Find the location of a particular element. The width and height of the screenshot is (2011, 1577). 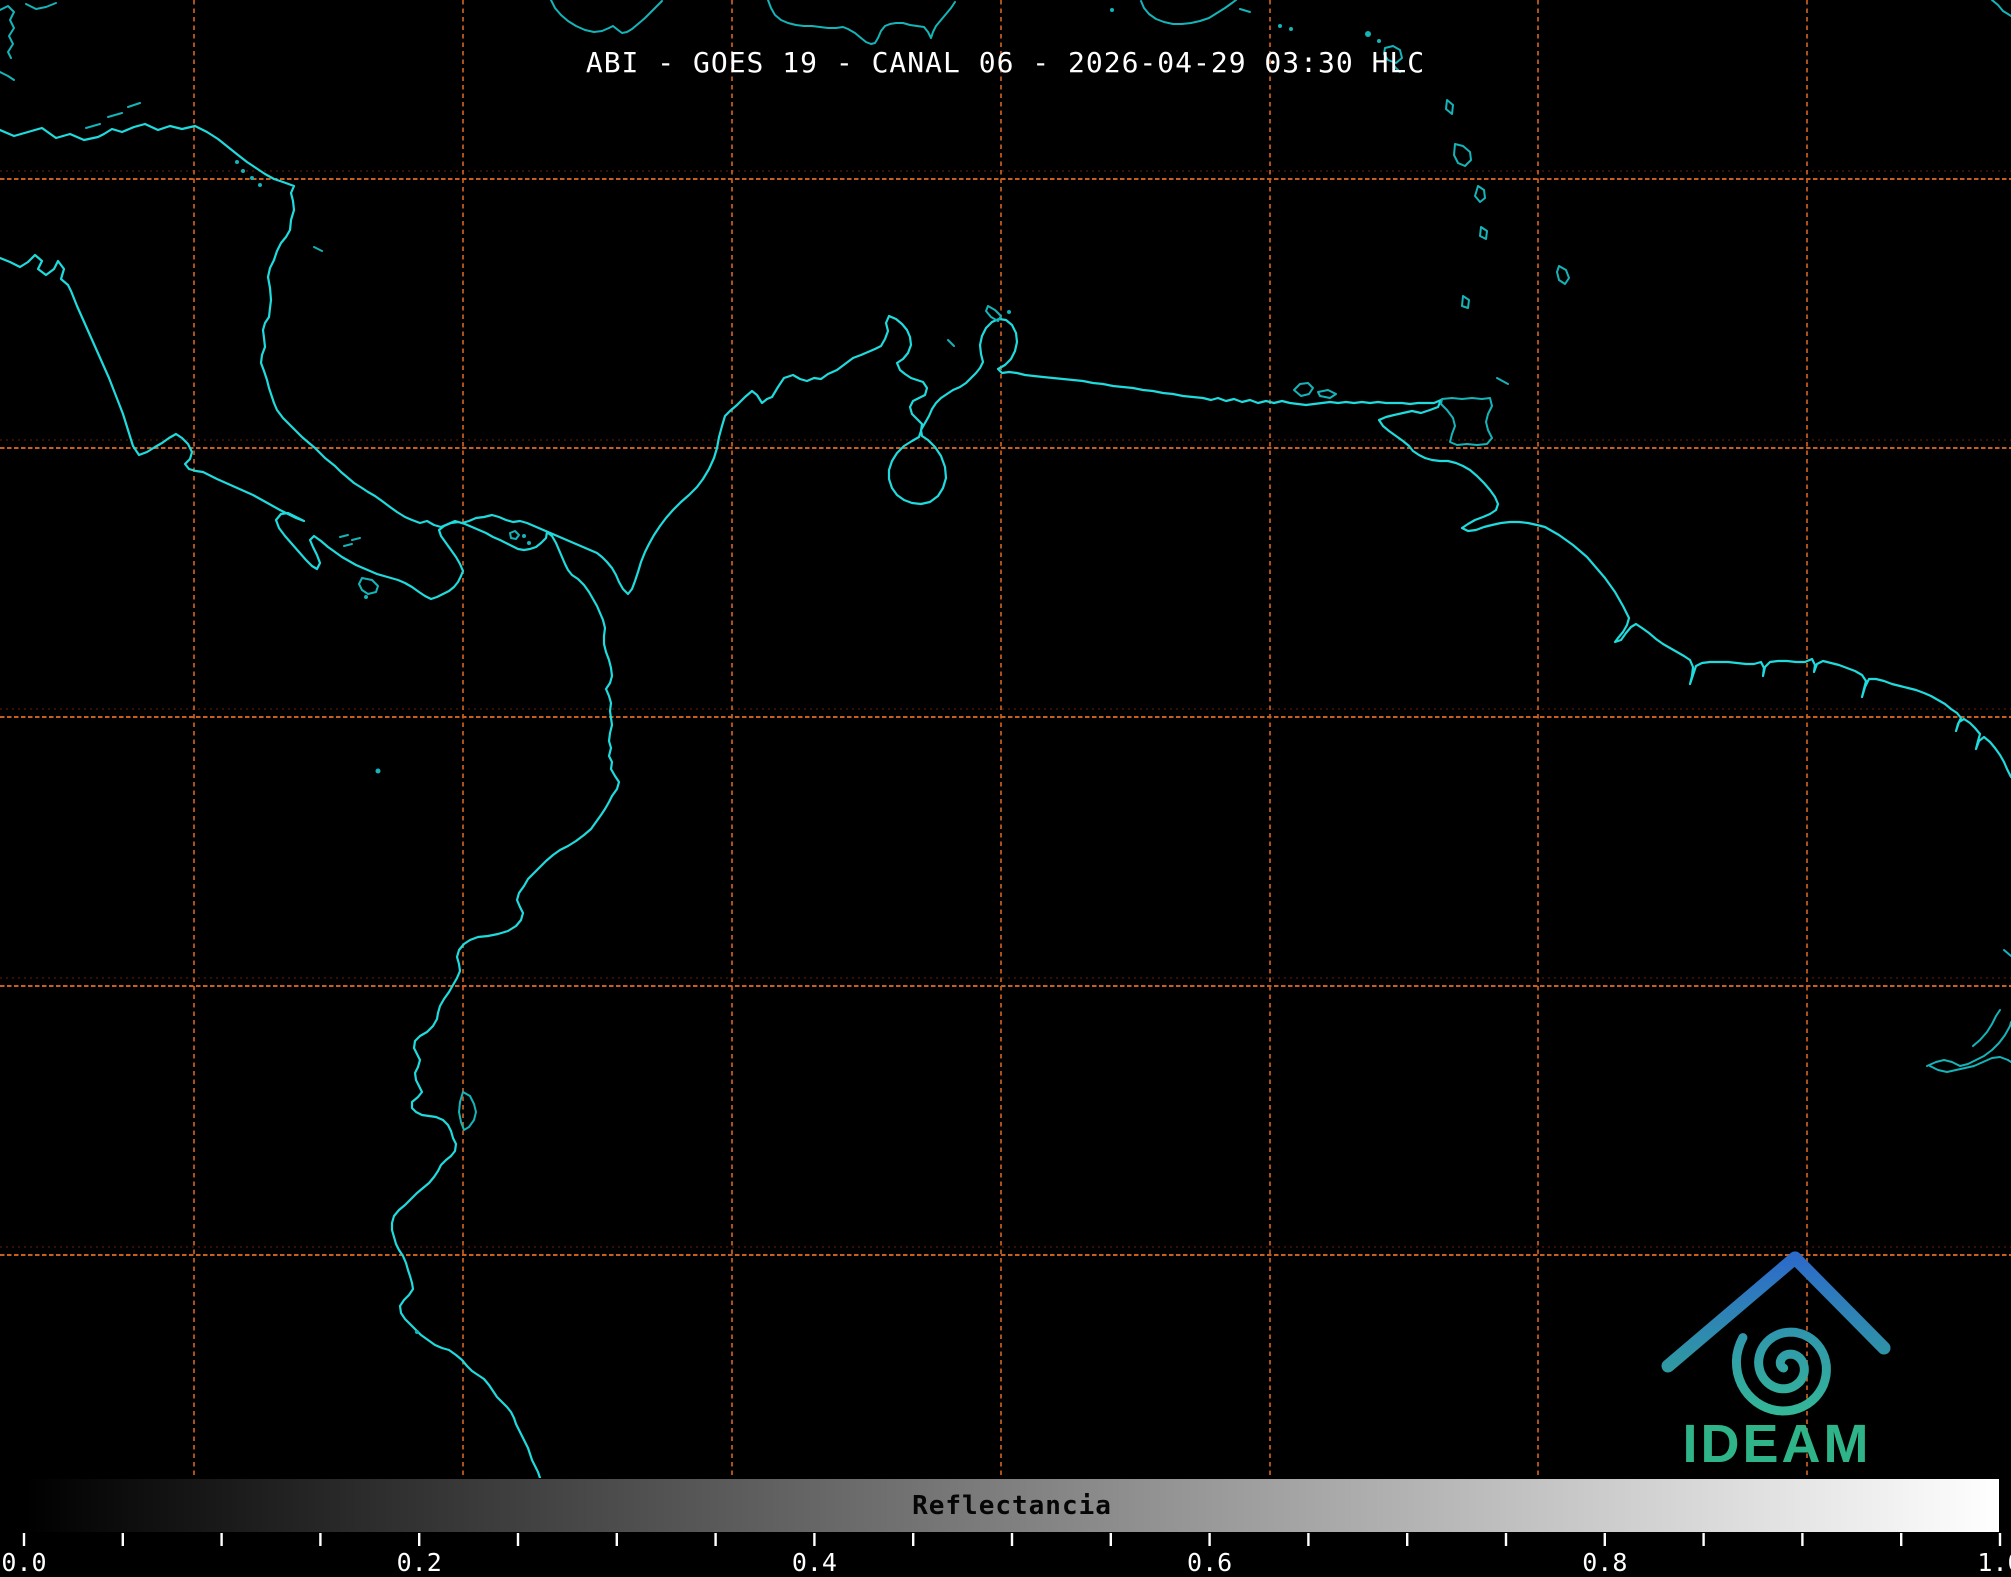

colorbar-tick-label: 1.0 is located at coordinates (1994, 1562).